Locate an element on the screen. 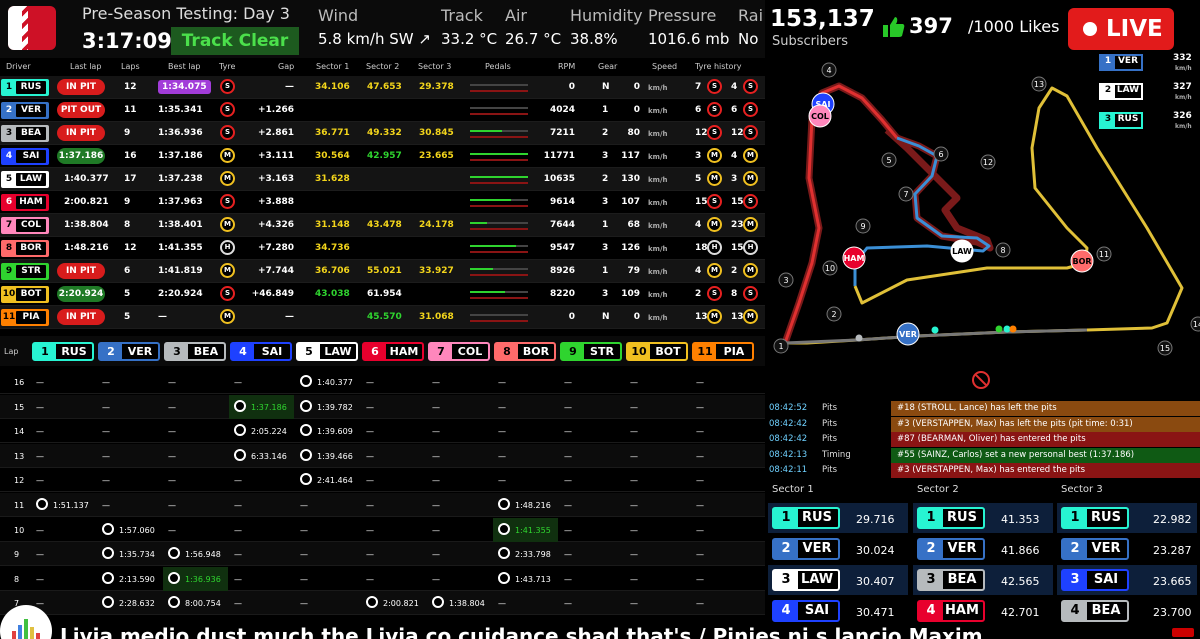 This screenshot has height=639, width=1200. lap-driver-header: 6 HAM is located at coordinates (393, 351).